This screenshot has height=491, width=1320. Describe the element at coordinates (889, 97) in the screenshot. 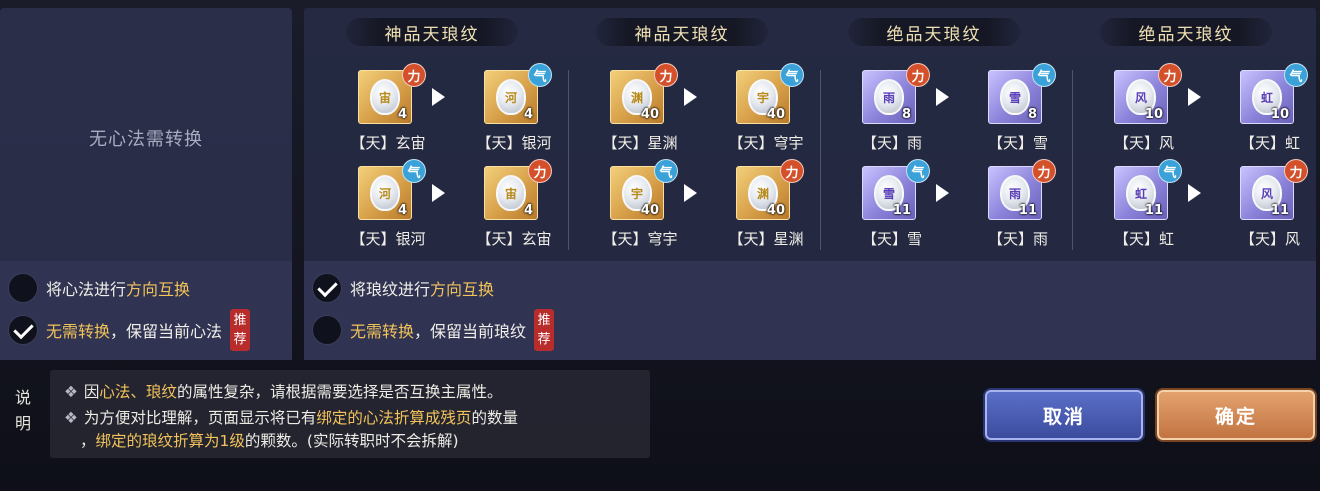

I see `jade-pendant-icon: 雨` at that location.